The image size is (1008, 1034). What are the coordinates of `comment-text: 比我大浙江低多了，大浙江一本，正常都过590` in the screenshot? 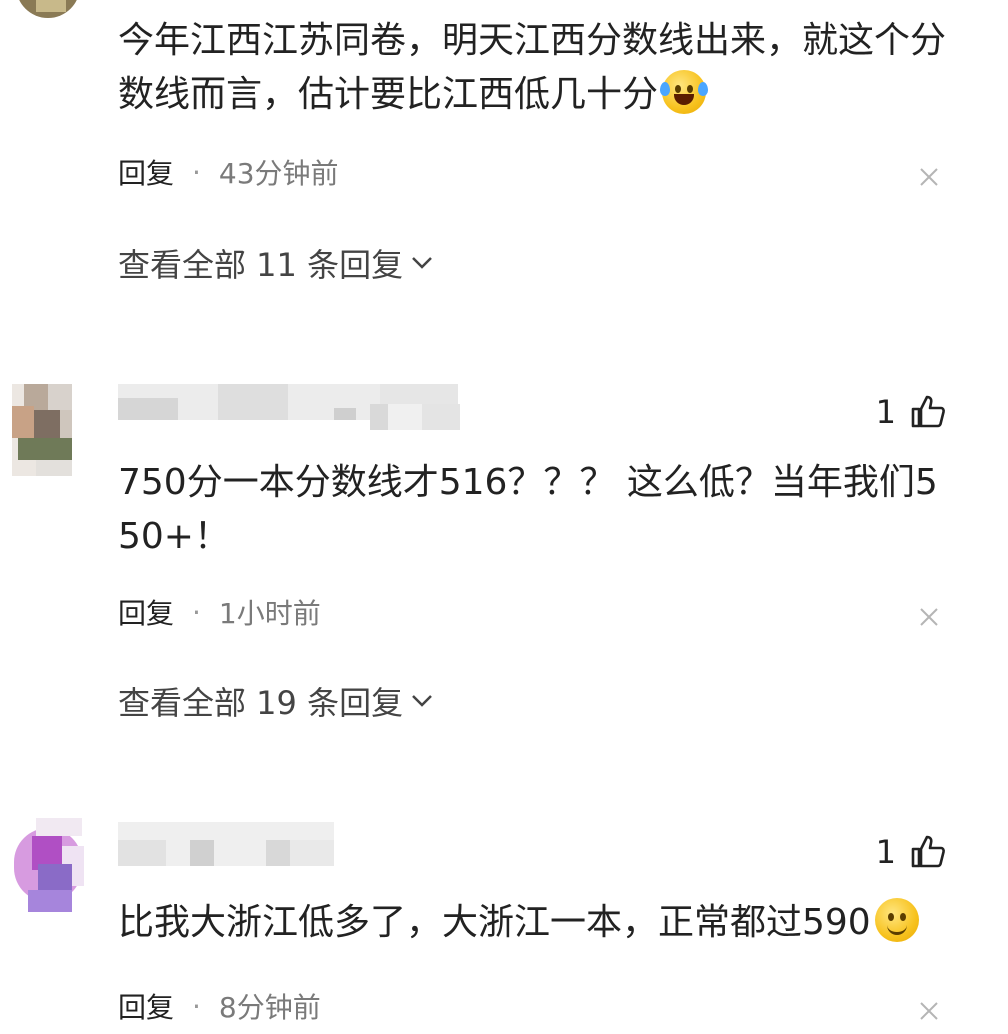 It's located at (533, 923).